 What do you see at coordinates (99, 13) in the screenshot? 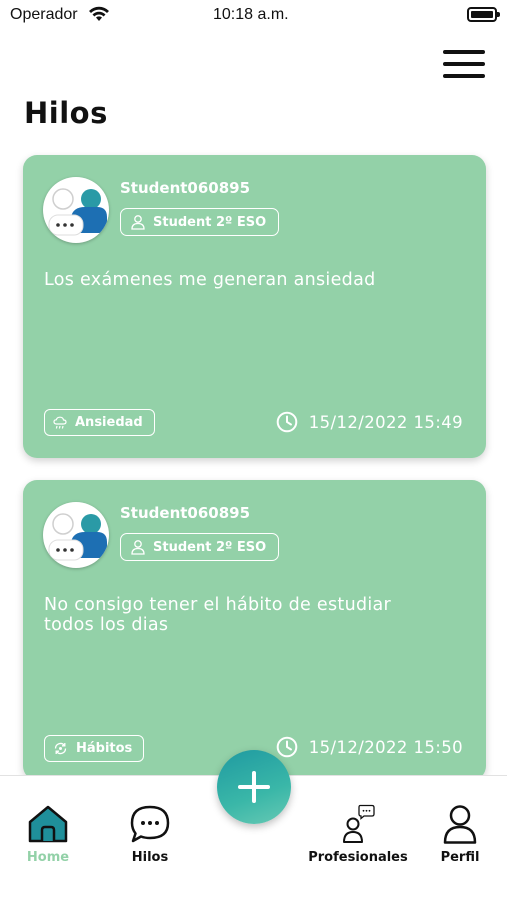
I see `wifi-icon` at bounding box center [99, 13].